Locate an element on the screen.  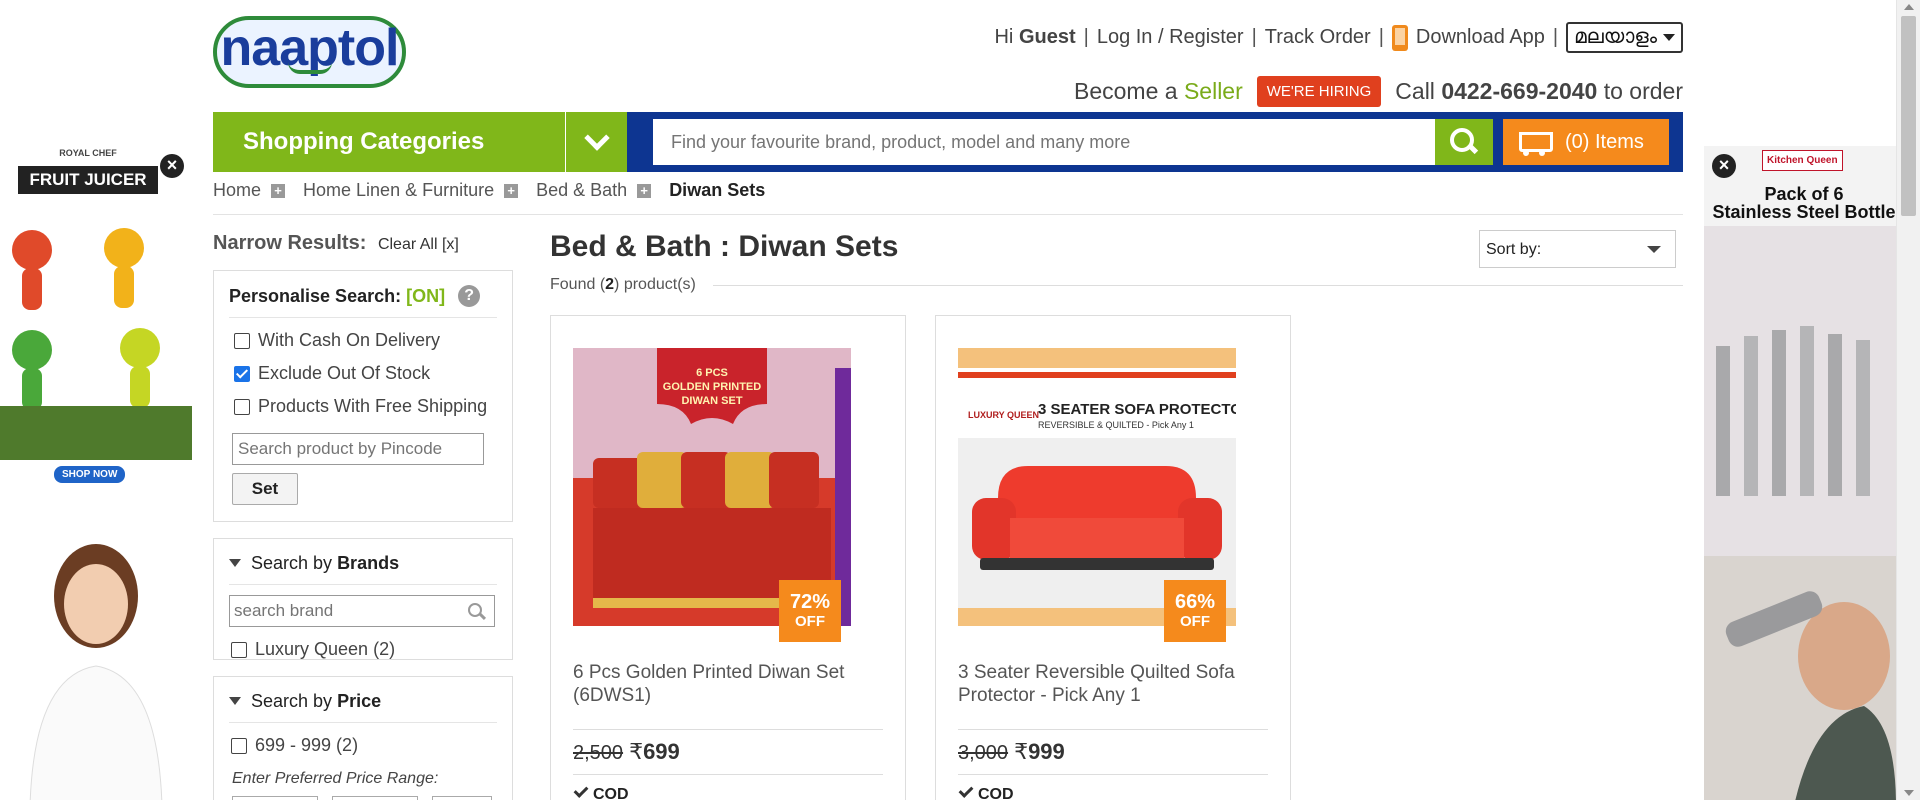
brand-search-input is located at coordinates (345, 611).